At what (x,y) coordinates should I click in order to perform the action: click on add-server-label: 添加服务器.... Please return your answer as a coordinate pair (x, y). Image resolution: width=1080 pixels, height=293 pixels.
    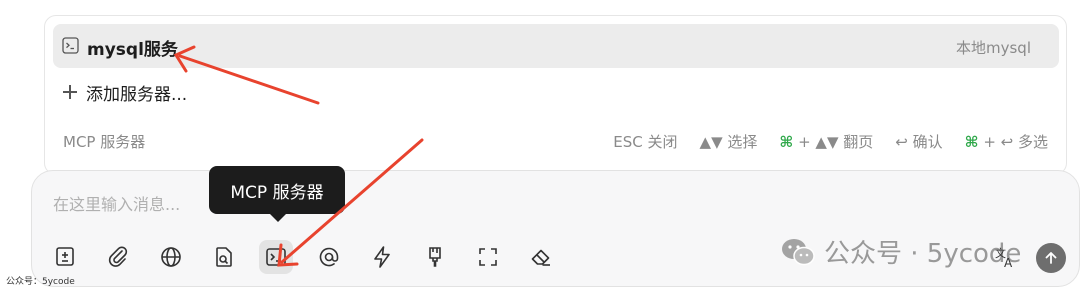
    Looking at the image, I should click on (137, 94).